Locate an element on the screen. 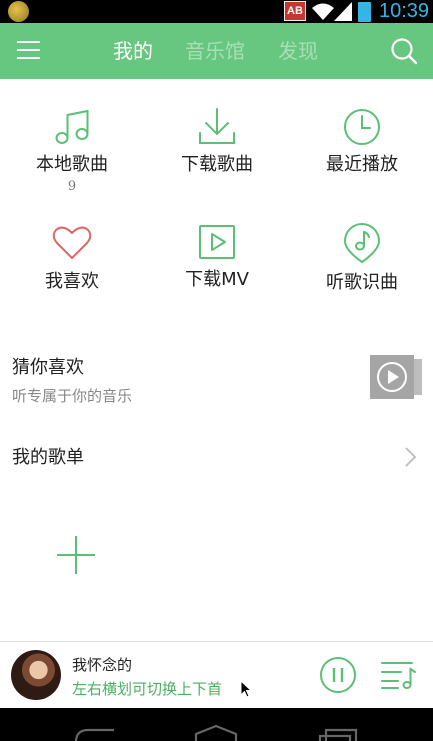 The width and height of the screenshot is (433, 741). tab-mine: 我的 is located at coordinates (133, 51).